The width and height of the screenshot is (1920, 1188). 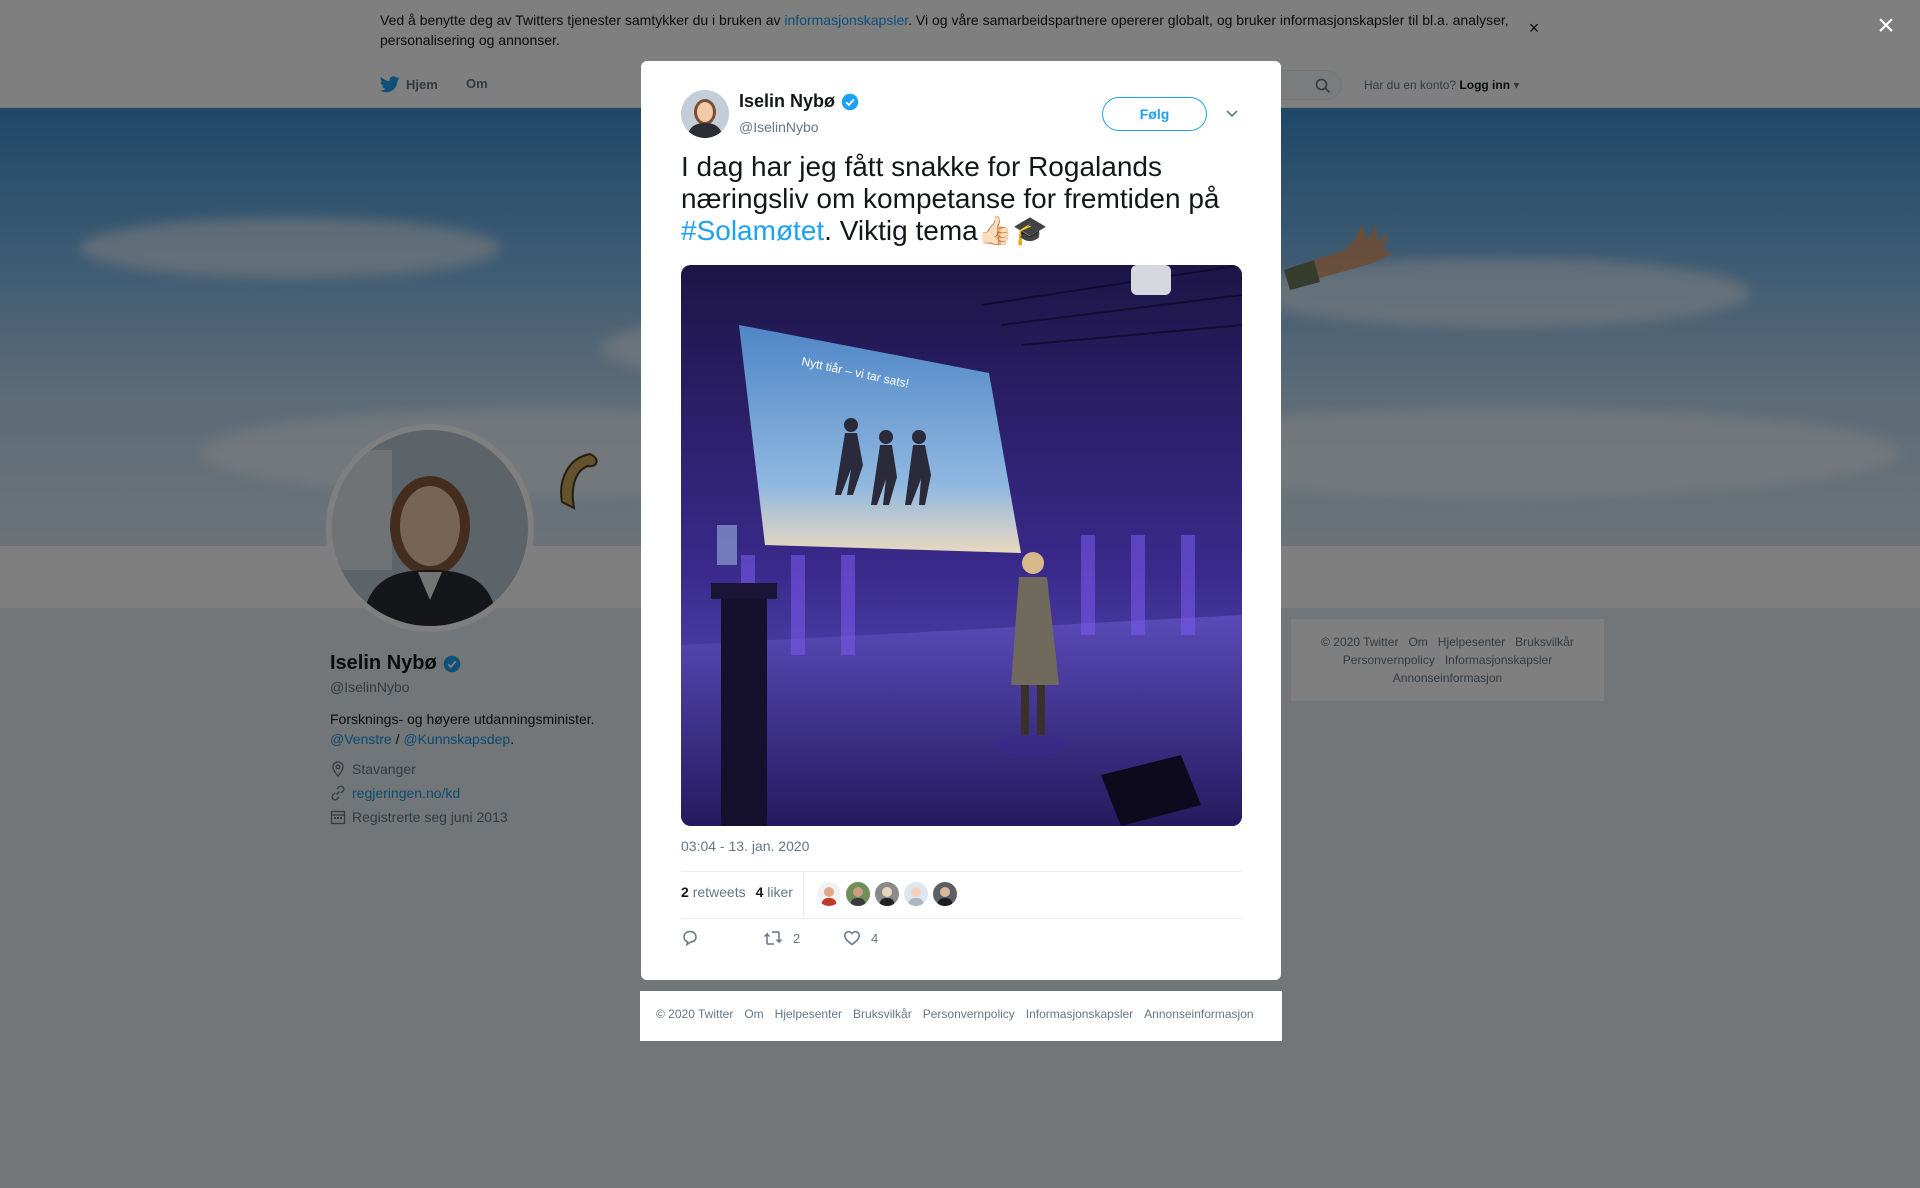 I want to click on tweet-author-name-text: Iselin Nybø, so click(x=787, y=101).